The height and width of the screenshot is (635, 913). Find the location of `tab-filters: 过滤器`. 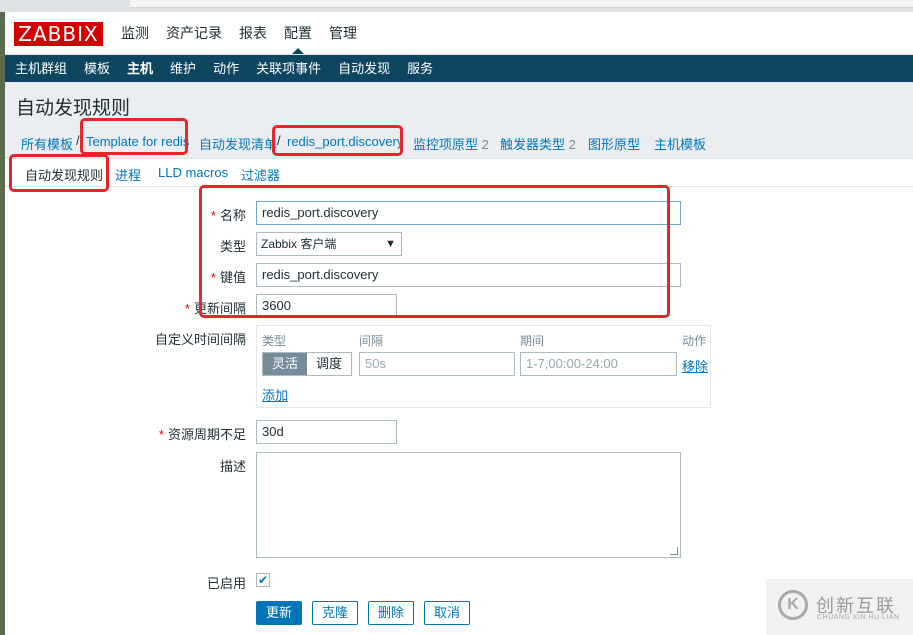

tab-filters: 过滤器 is located at coordinates (260, 174).